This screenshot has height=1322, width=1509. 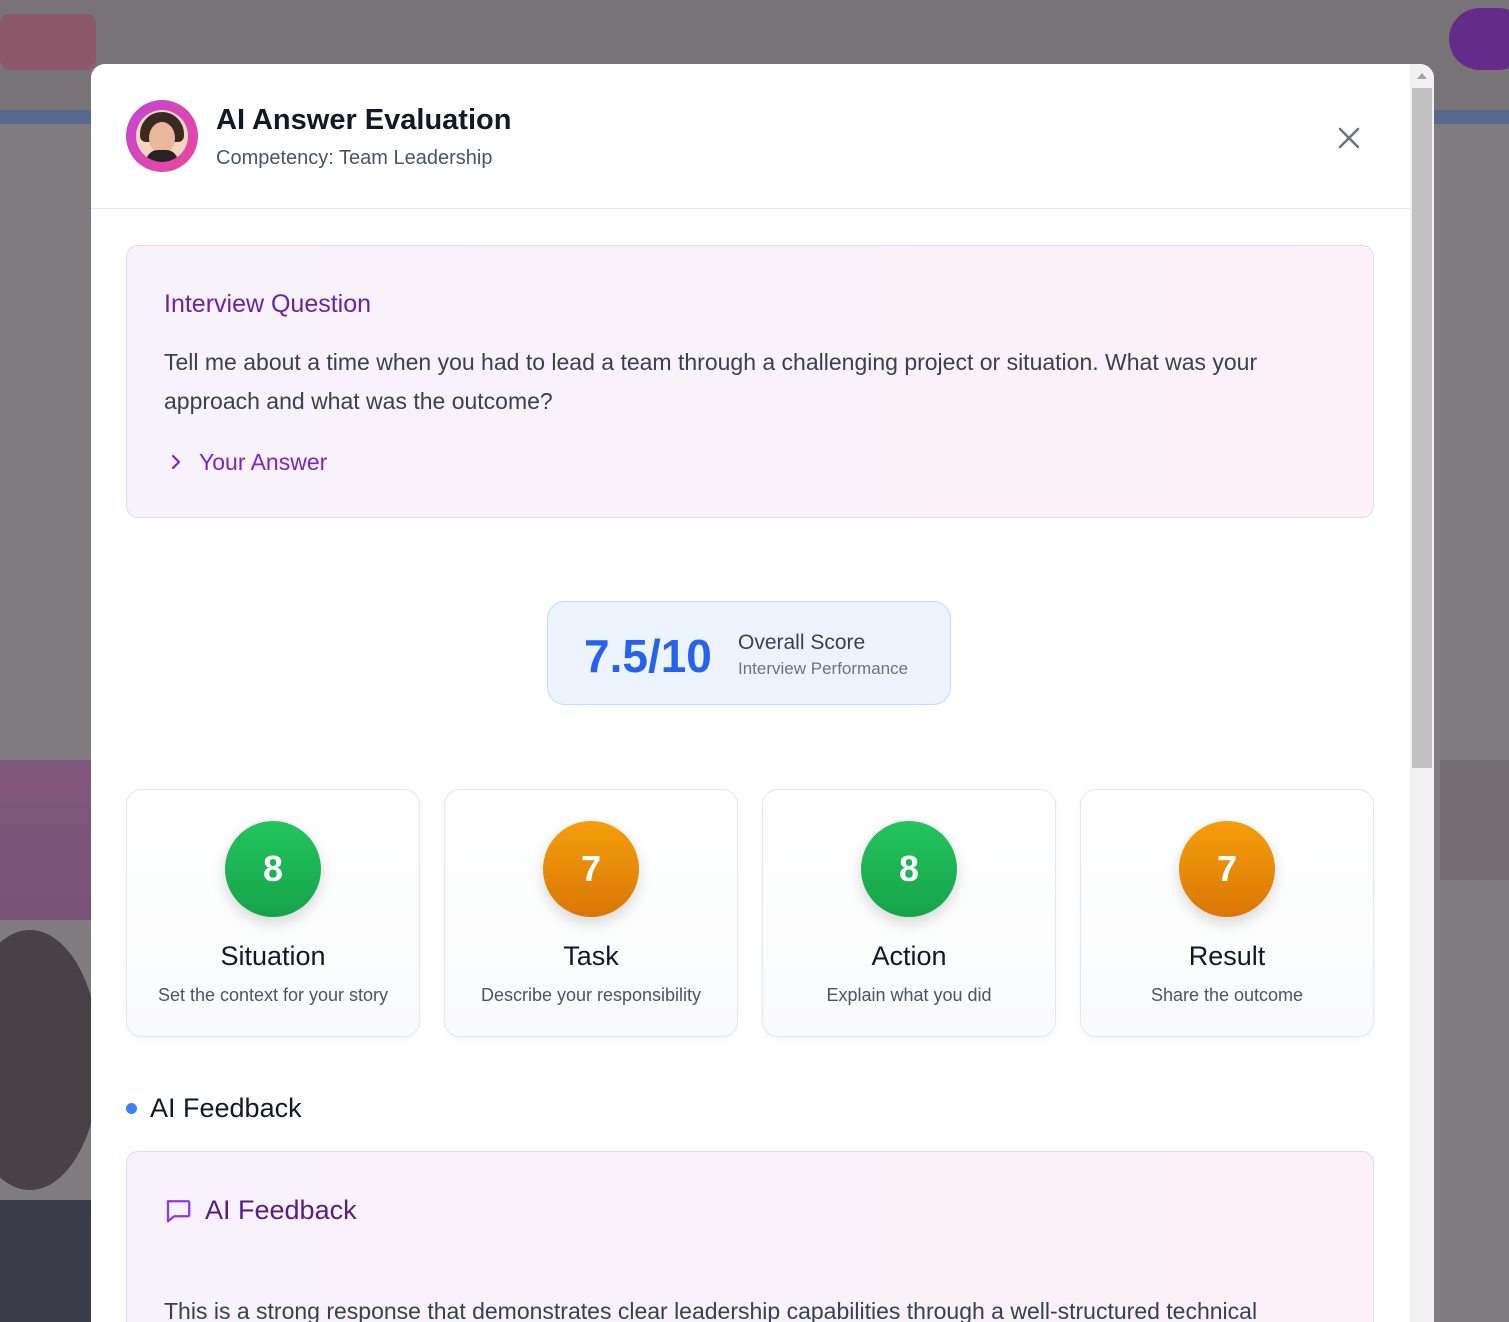 I want to click on star-description: Describe your responsibility, so click(x=591, y=995).